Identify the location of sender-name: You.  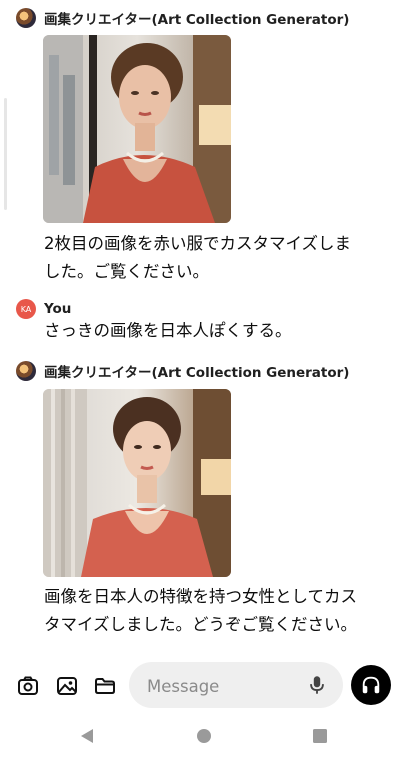
(58, 309).